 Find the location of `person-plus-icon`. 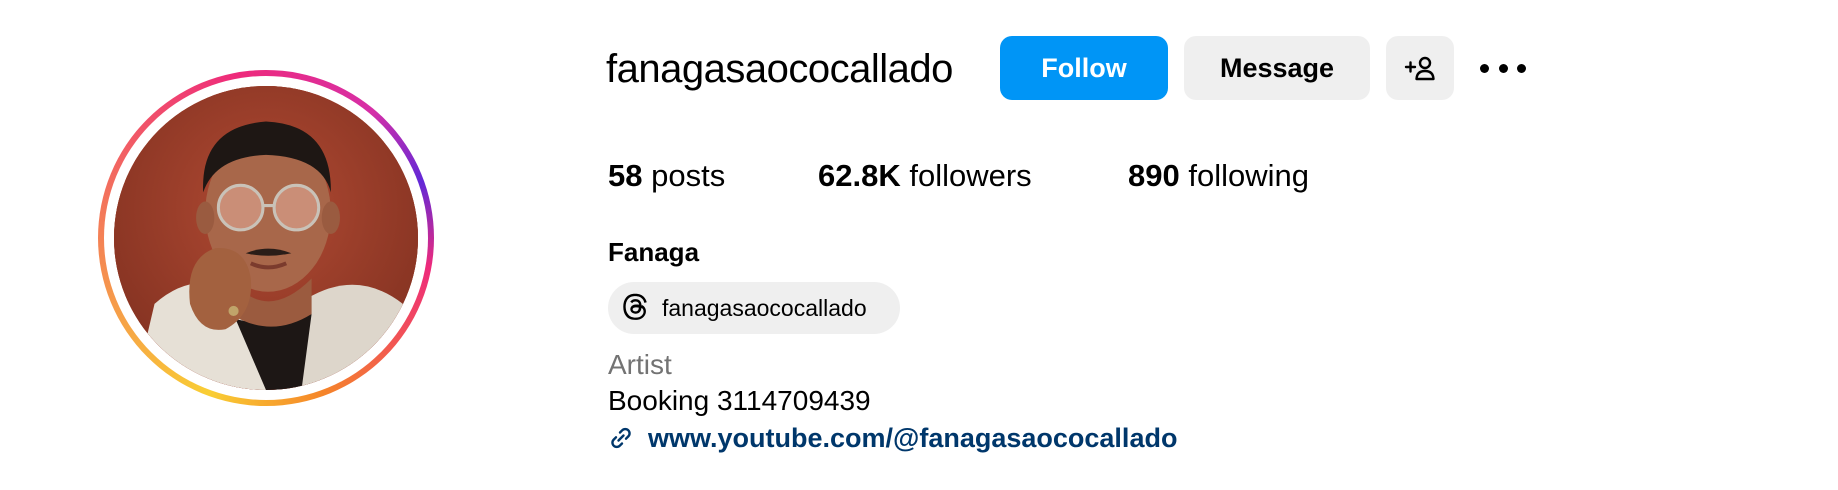

person-plus-icon is located at coordinates (1419, 68).